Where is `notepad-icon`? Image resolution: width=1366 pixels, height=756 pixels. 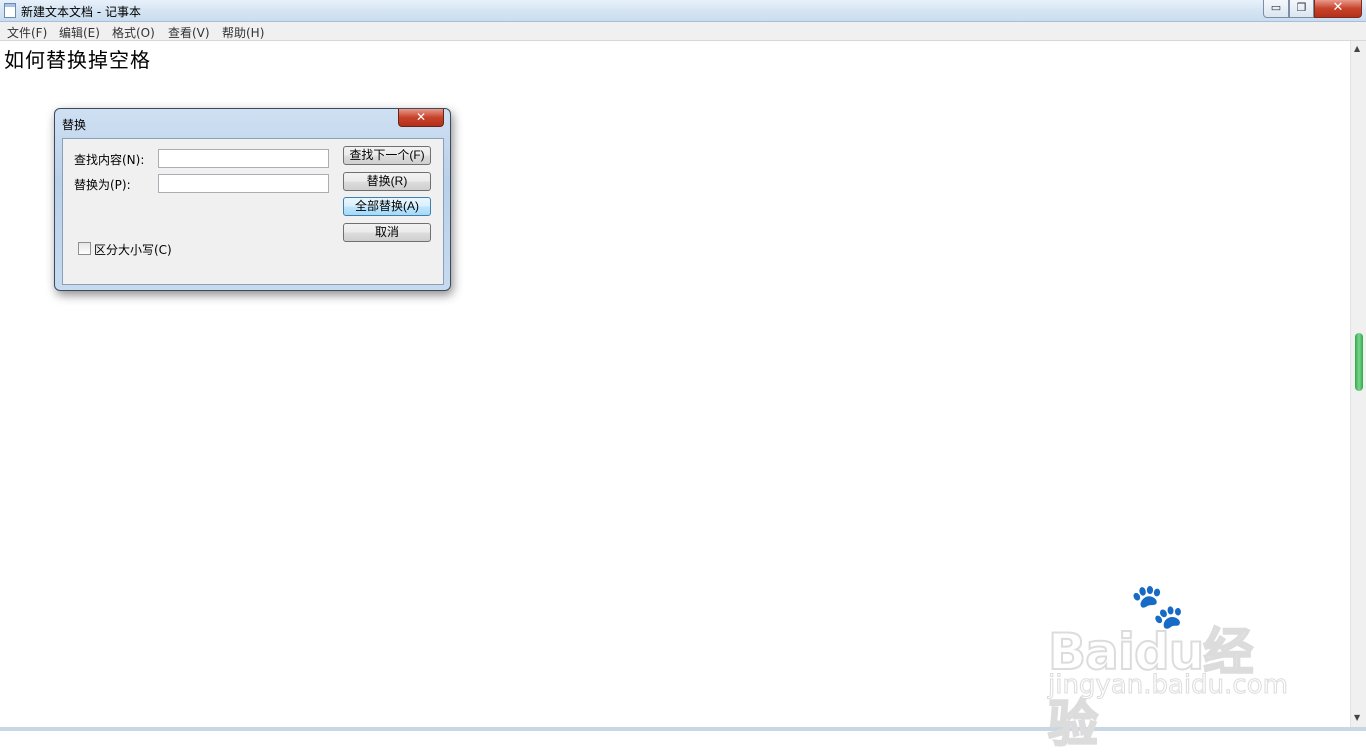 notepad-icon is located at coordinates (10, 10).